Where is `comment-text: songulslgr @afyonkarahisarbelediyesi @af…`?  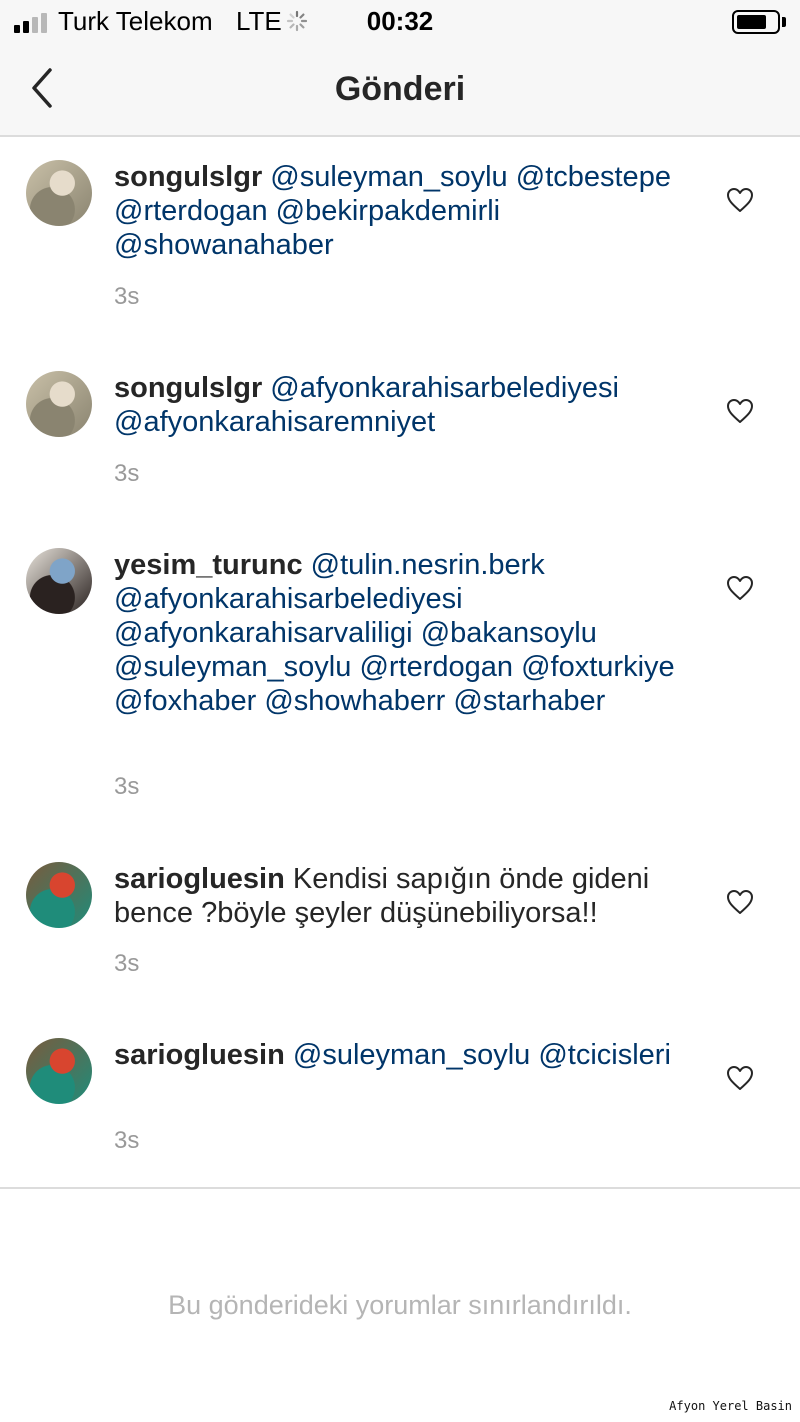 comment-text: songulslgr @afyonkarahisarbelediyesi @af… is located at coordinates (399, 405).